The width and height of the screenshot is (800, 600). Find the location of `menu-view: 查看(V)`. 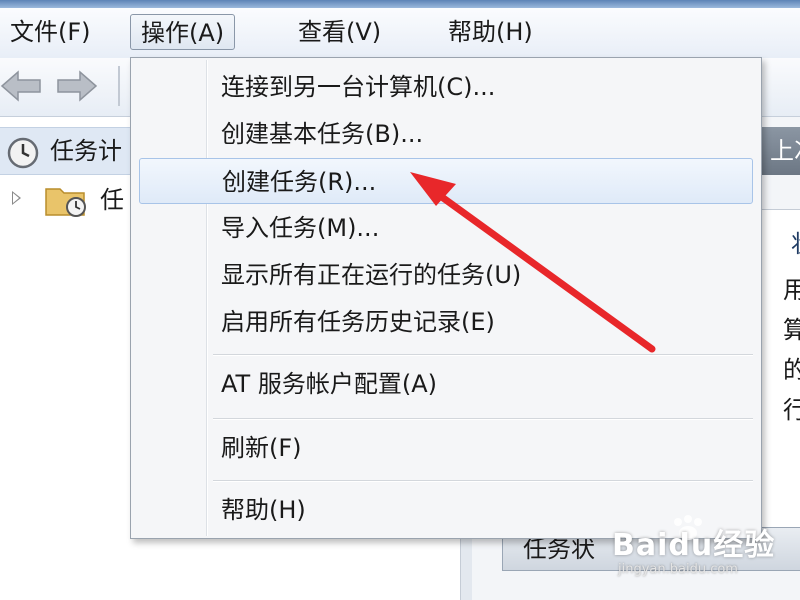

menu-view: 查看(V) is located at coordinates (339, 32).